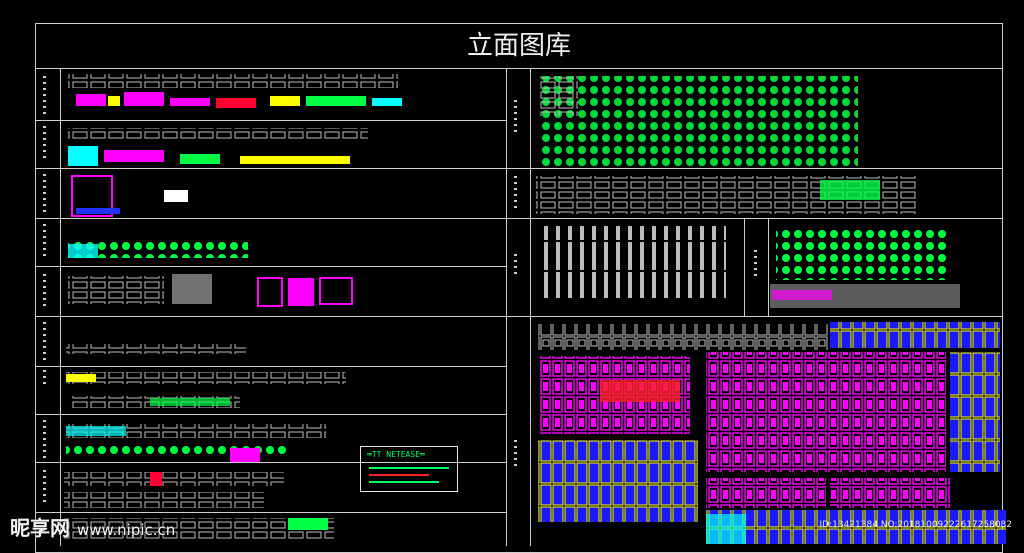  Describe the element at coordinates (40, 528) in the screenshot. I see `watermark-logo-text: 昵享网` at that location.